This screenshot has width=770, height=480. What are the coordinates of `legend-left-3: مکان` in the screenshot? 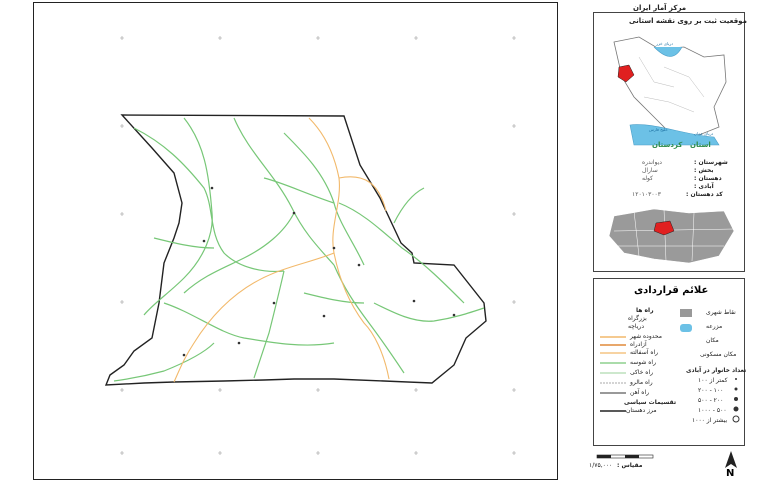 It's located at (712, 340).